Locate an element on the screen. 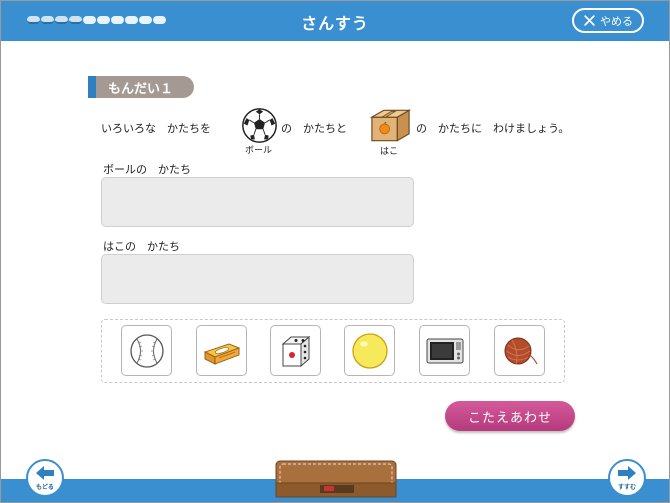  arrow-right-icon is located at coordinates (627, 473).